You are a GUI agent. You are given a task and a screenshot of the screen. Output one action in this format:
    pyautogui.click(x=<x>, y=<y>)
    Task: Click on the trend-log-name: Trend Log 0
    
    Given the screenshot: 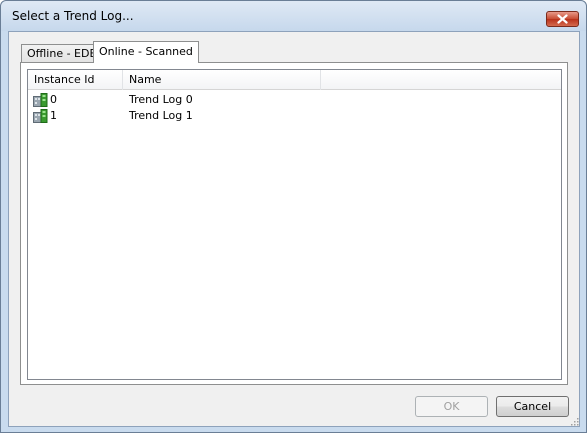 What is the action you would take?
    pyautogui.click(x=161, y=99)
    